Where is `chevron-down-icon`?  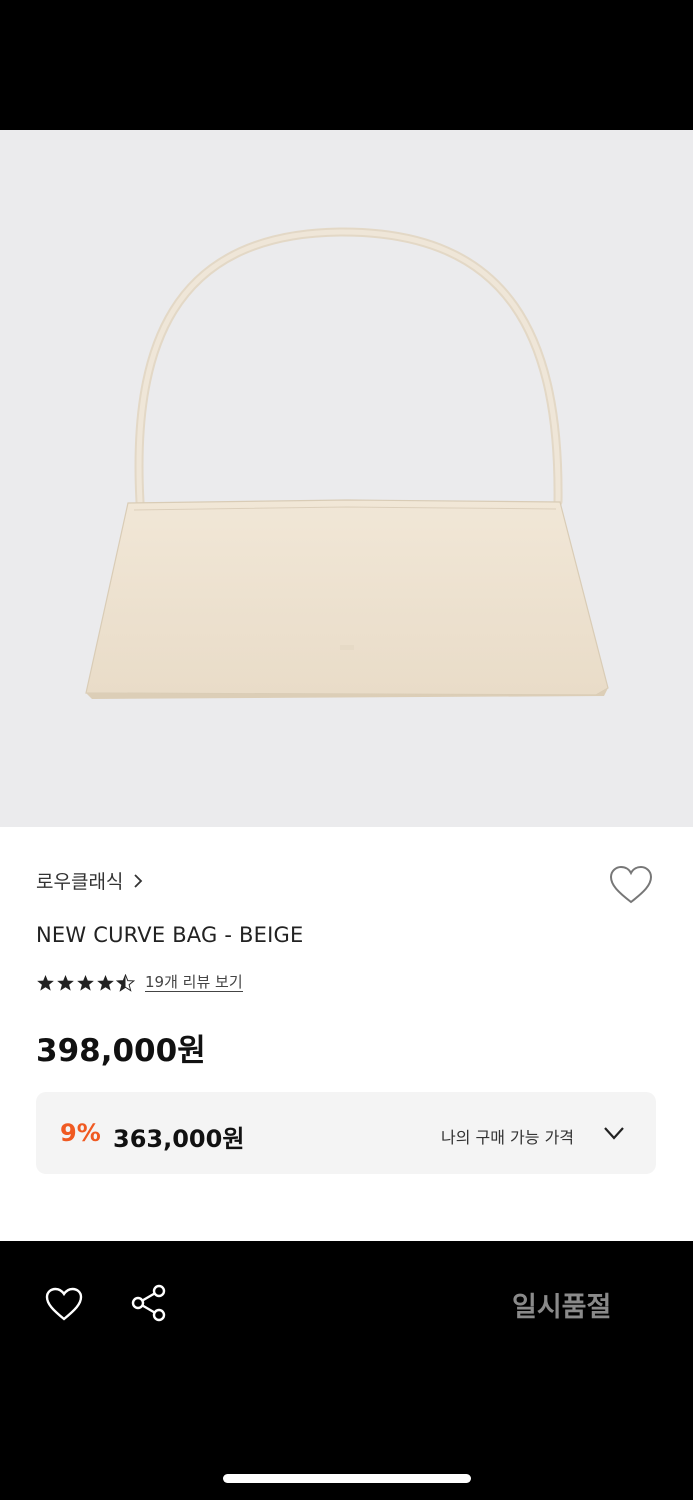
chevron-down-icon is located at coordinates (614, 1133).